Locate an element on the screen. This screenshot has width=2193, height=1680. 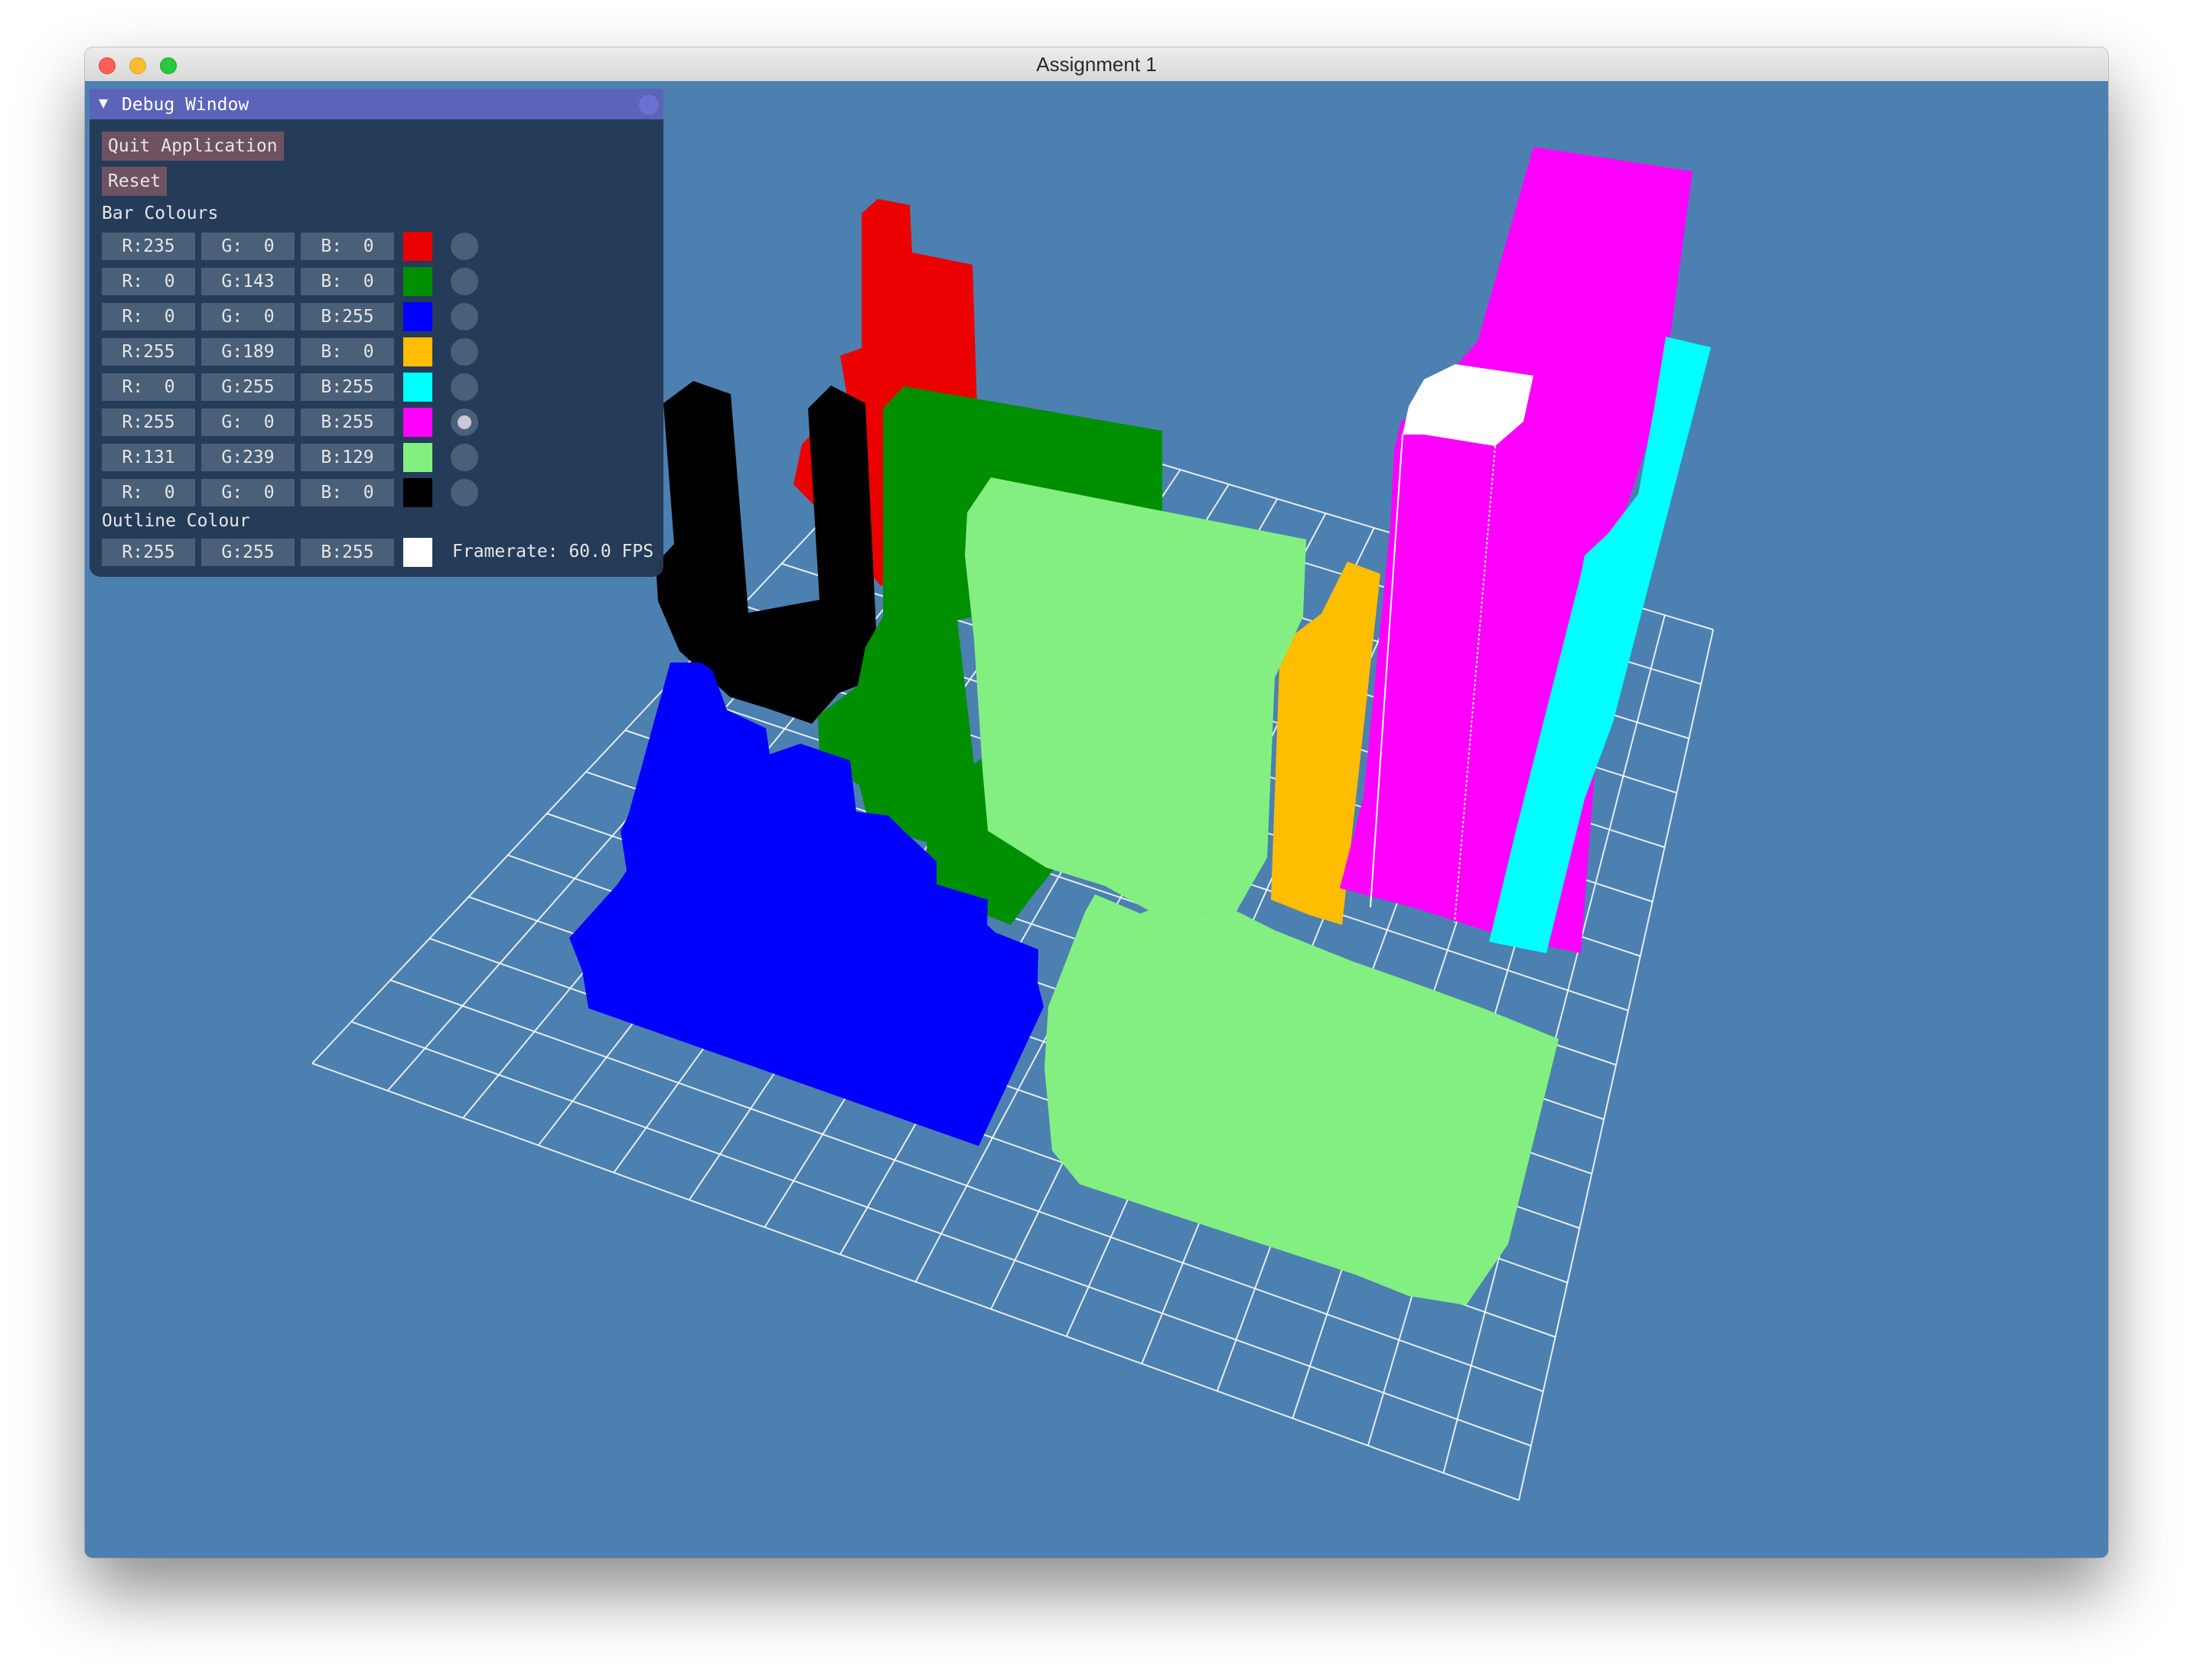
bar-colour-g-slider: G:255 is located at coordinates (248, 387).